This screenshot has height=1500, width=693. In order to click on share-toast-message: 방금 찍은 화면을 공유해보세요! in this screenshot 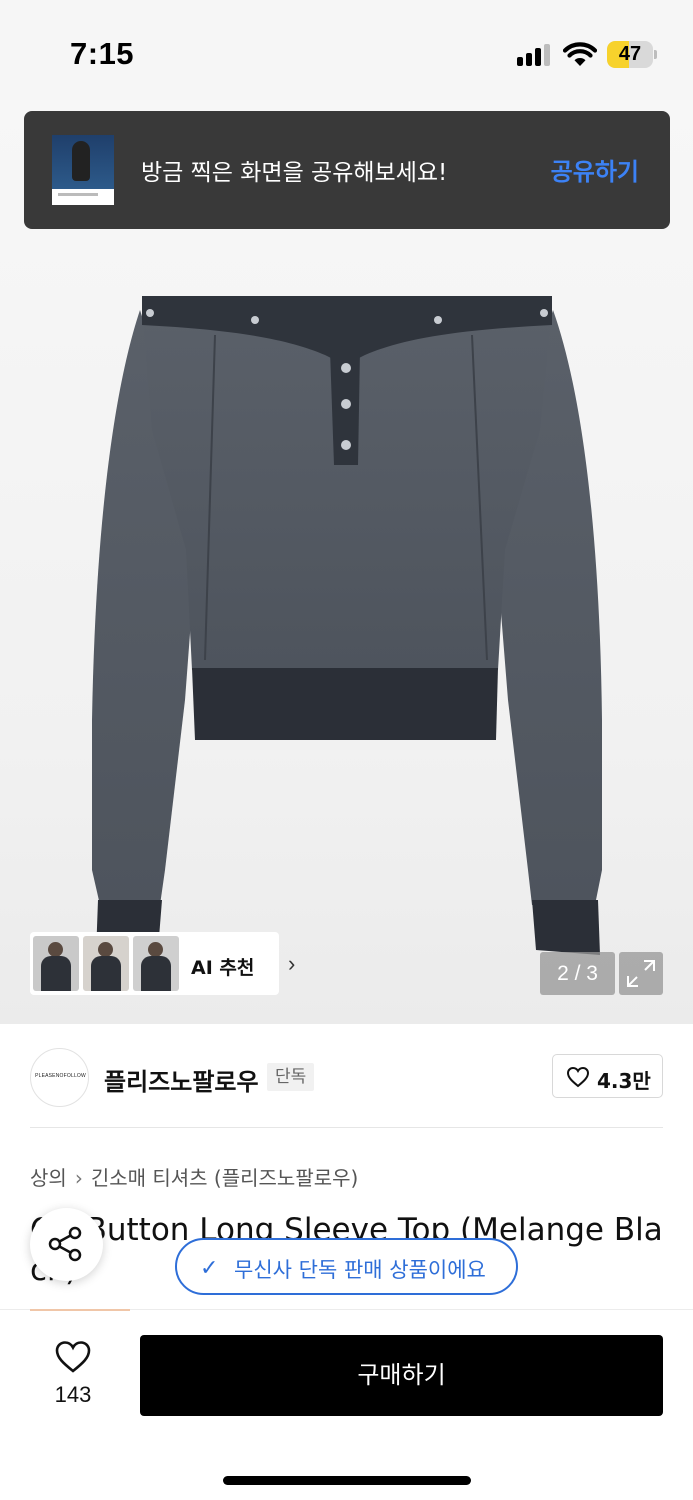, I will do `click(294, 173)`.